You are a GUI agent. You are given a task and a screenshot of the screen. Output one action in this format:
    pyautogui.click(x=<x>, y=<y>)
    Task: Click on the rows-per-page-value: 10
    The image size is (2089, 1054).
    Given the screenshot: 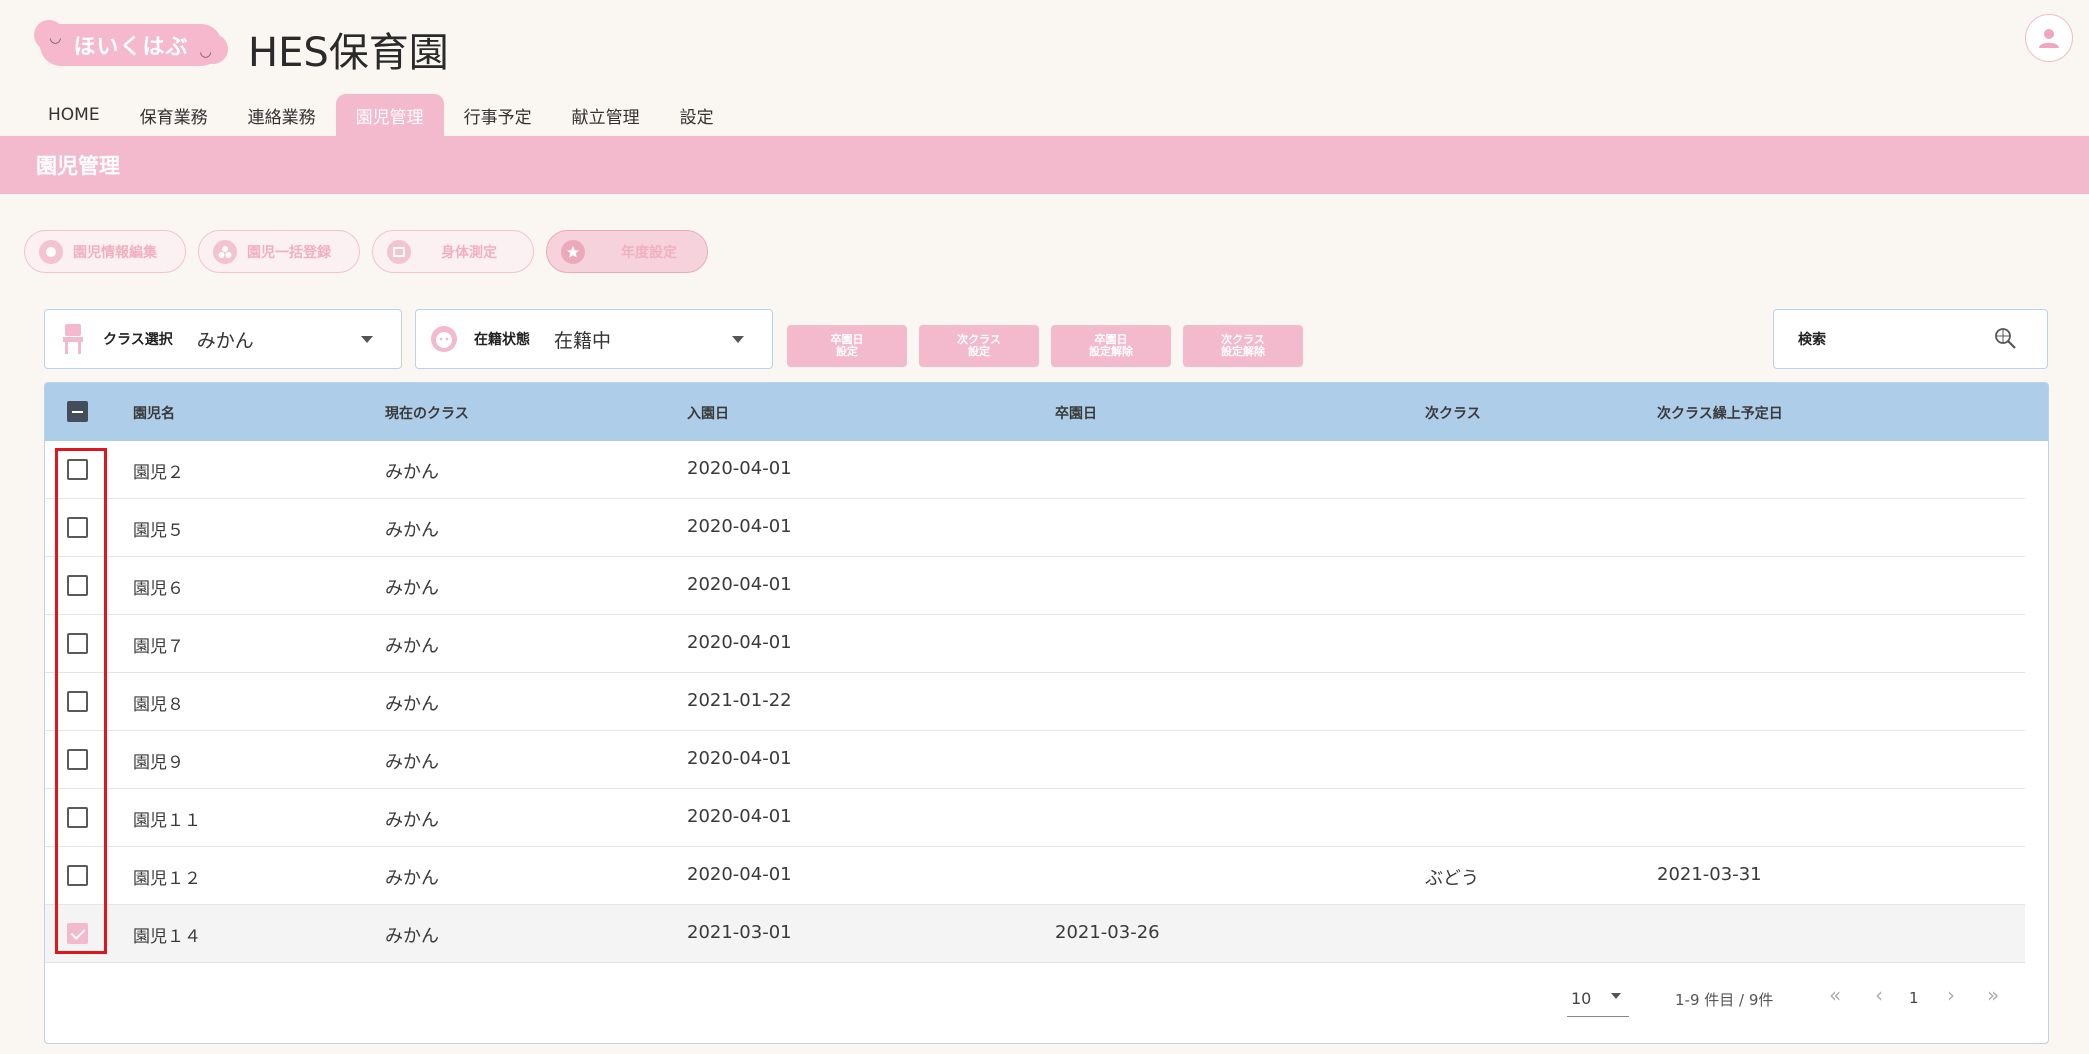 What is the action you would take?
    pyautogui.click(x=1581, y=998)
    